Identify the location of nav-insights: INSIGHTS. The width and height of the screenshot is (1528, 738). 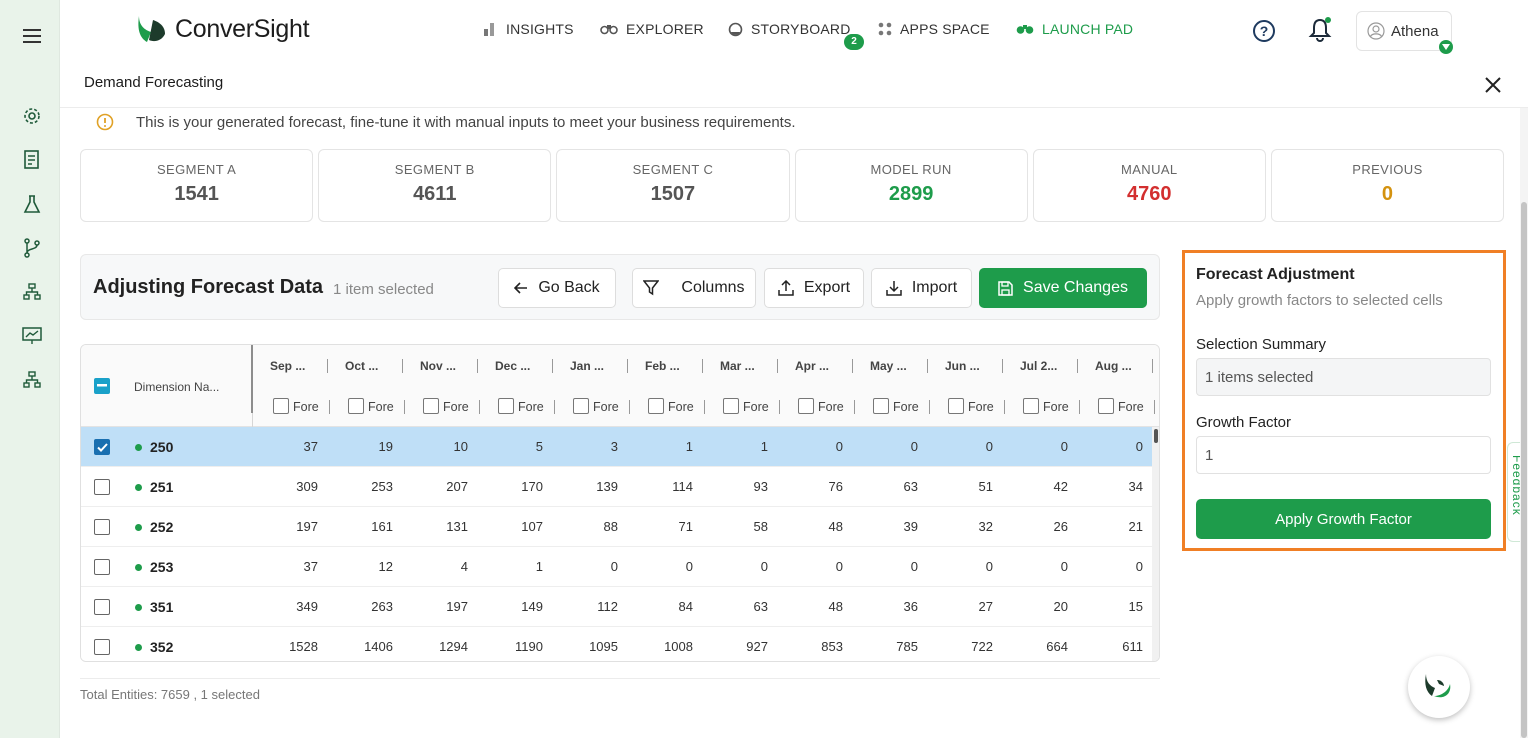
(528, 29).